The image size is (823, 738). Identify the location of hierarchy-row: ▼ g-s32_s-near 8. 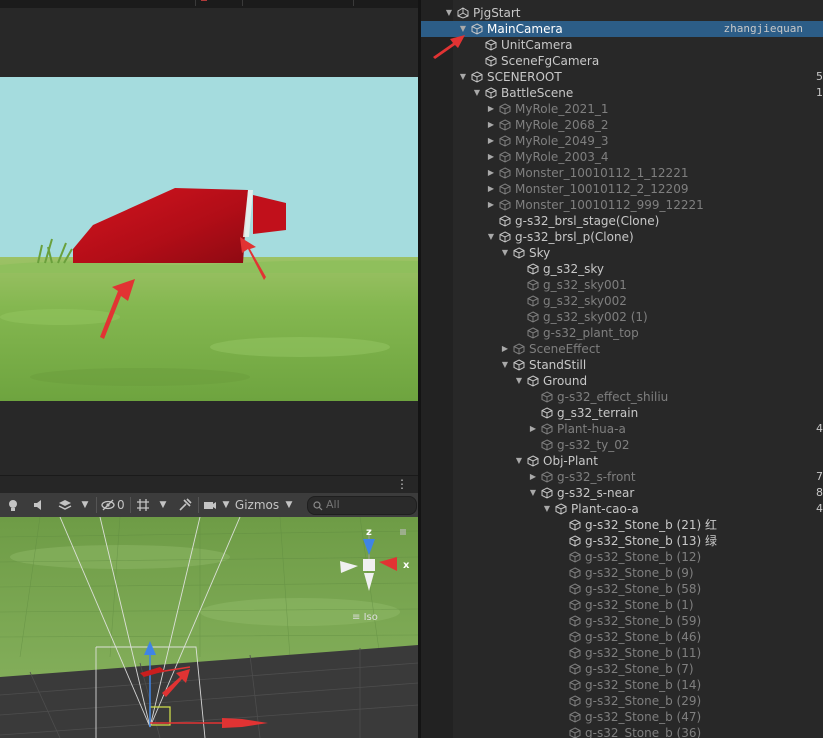
(622, 493).